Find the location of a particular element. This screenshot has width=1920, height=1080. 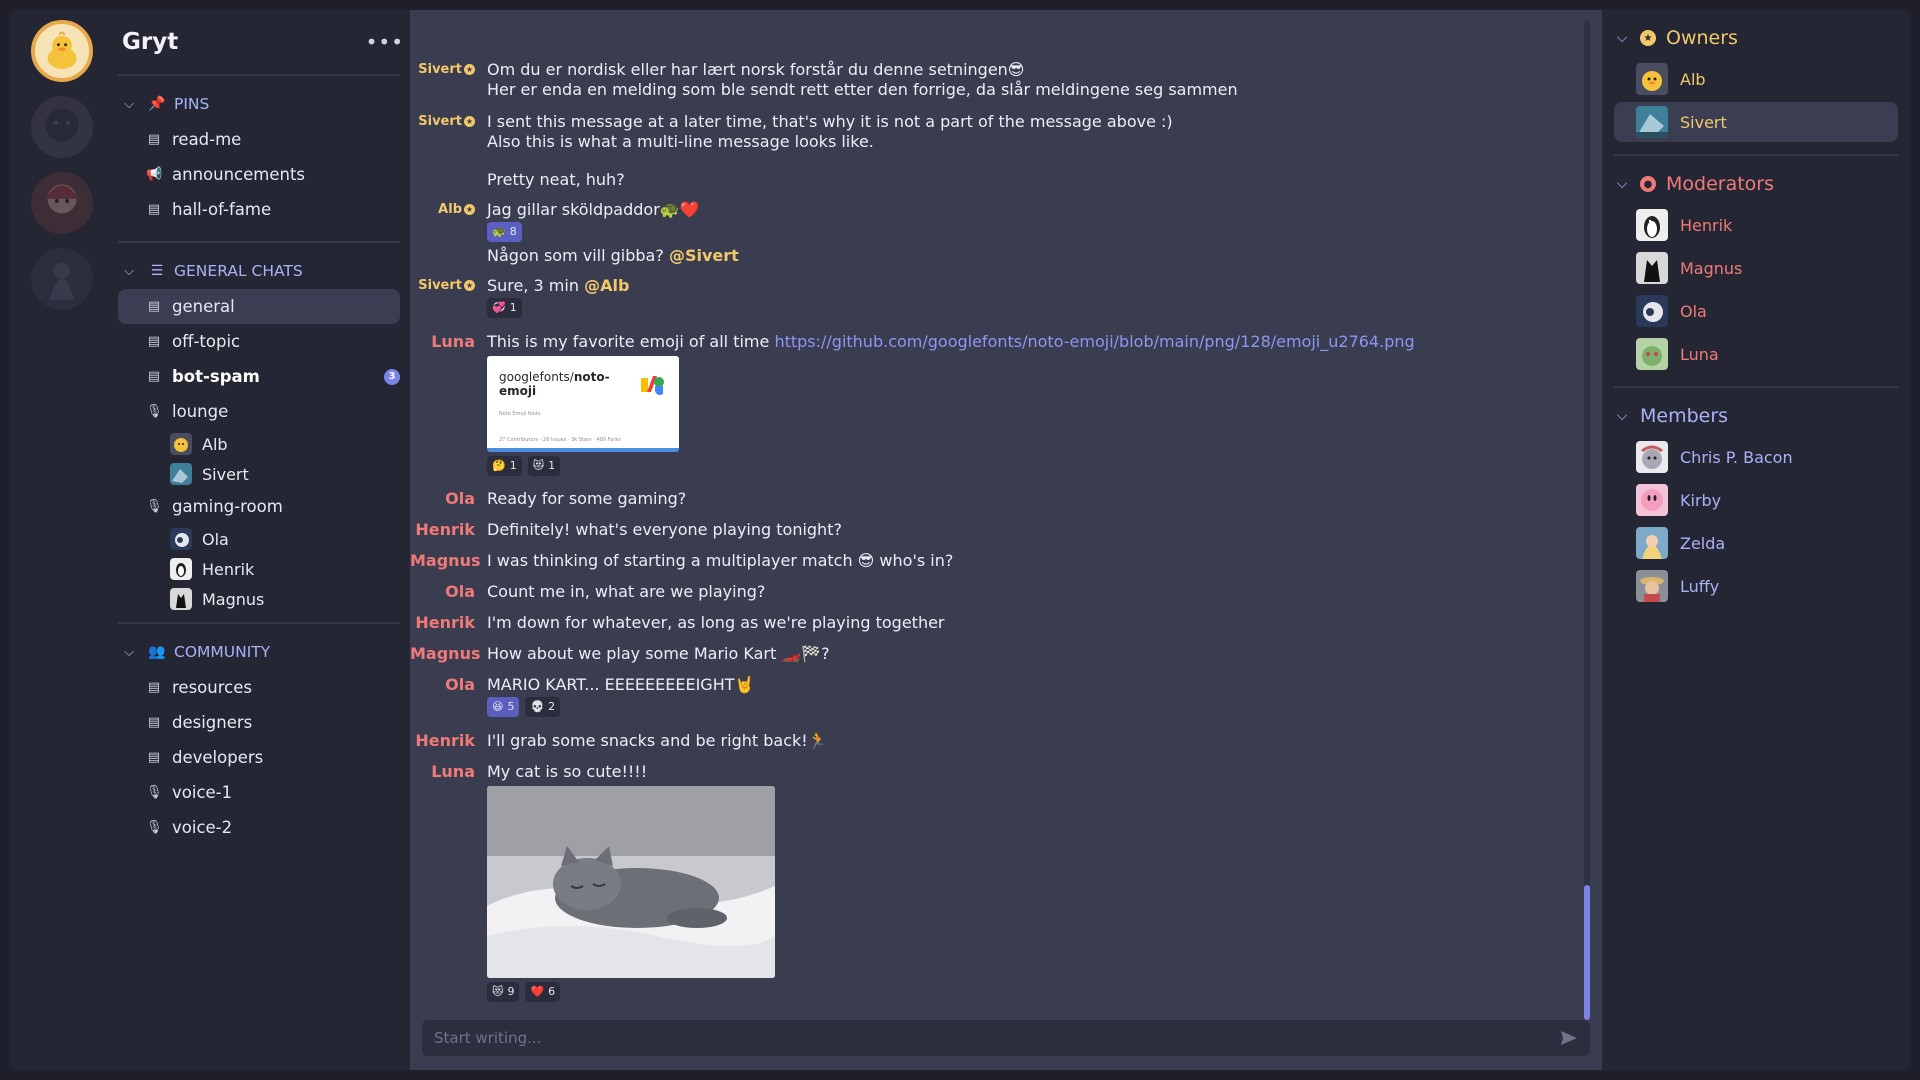

voice-user-henrik: Henrik is located at coordinates (264, 569).